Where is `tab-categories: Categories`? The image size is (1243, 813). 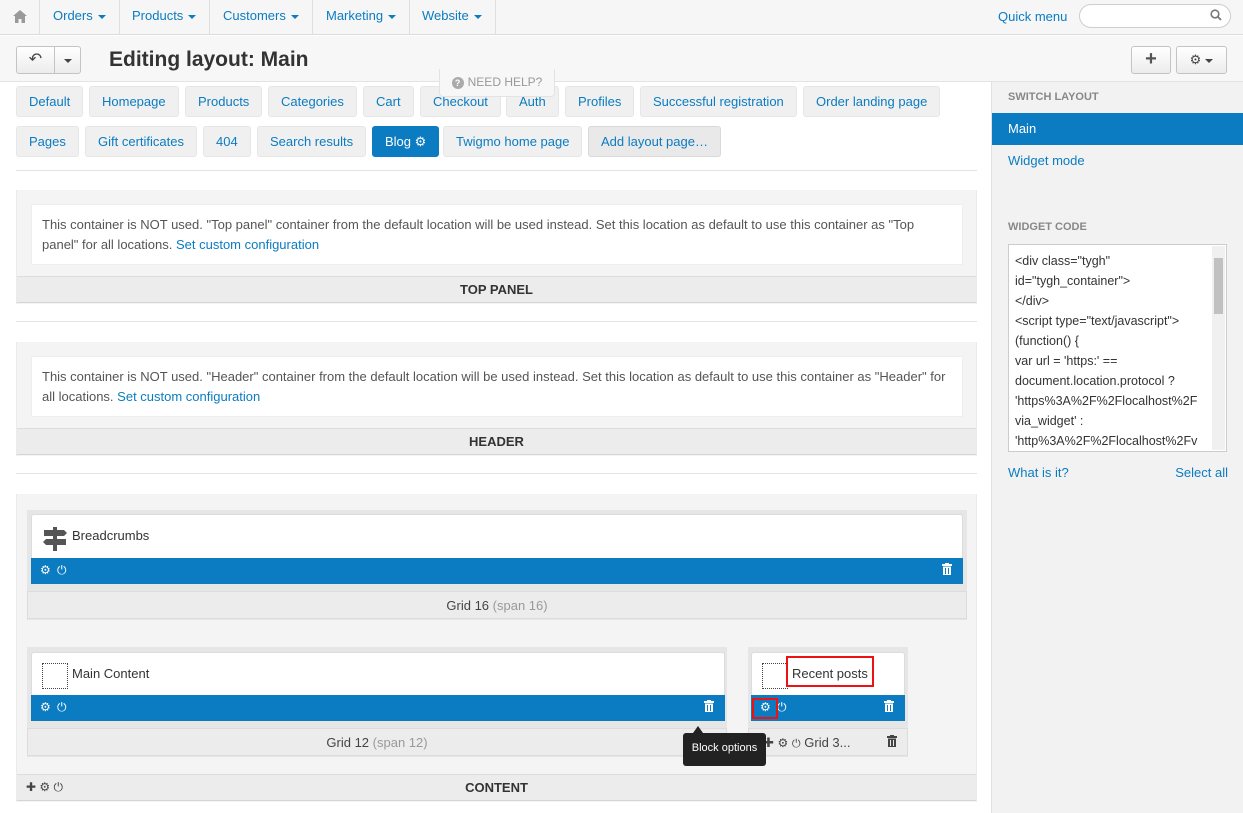
tab-categories: Categories is located at coordinates (312, 101).